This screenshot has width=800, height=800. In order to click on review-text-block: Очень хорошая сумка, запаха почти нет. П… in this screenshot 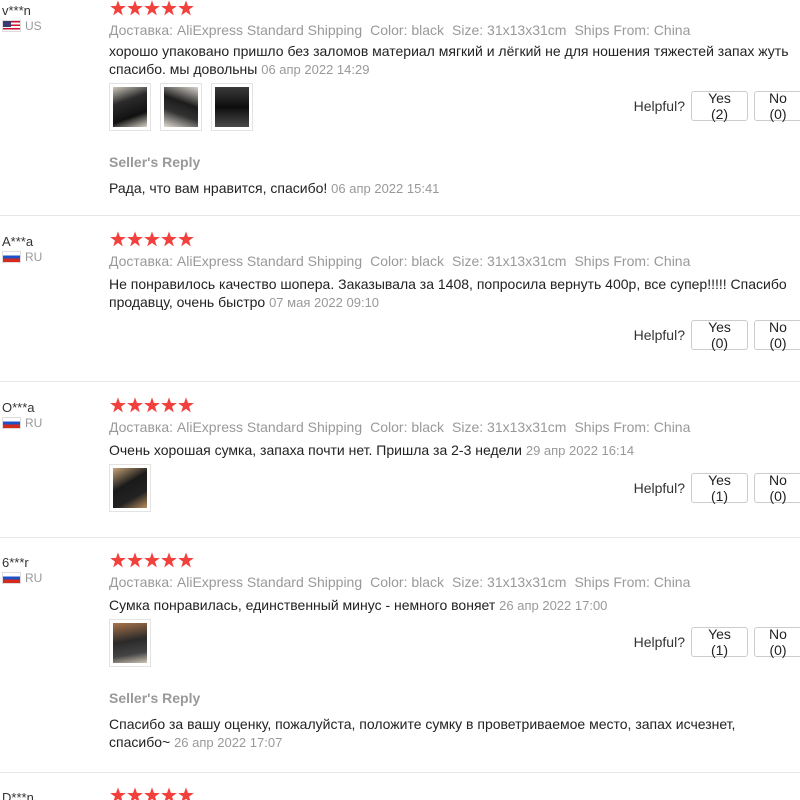, I will do `click(454, 450)`.